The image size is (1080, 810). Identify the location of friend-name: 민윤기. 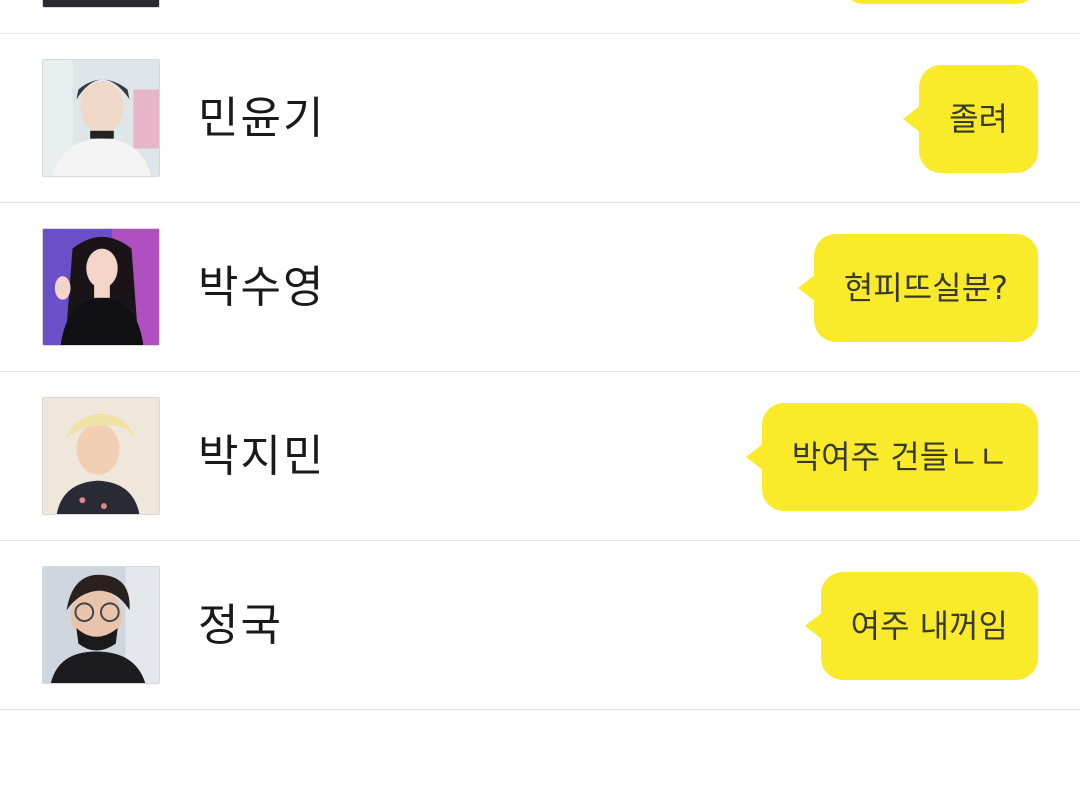
(262, 118).